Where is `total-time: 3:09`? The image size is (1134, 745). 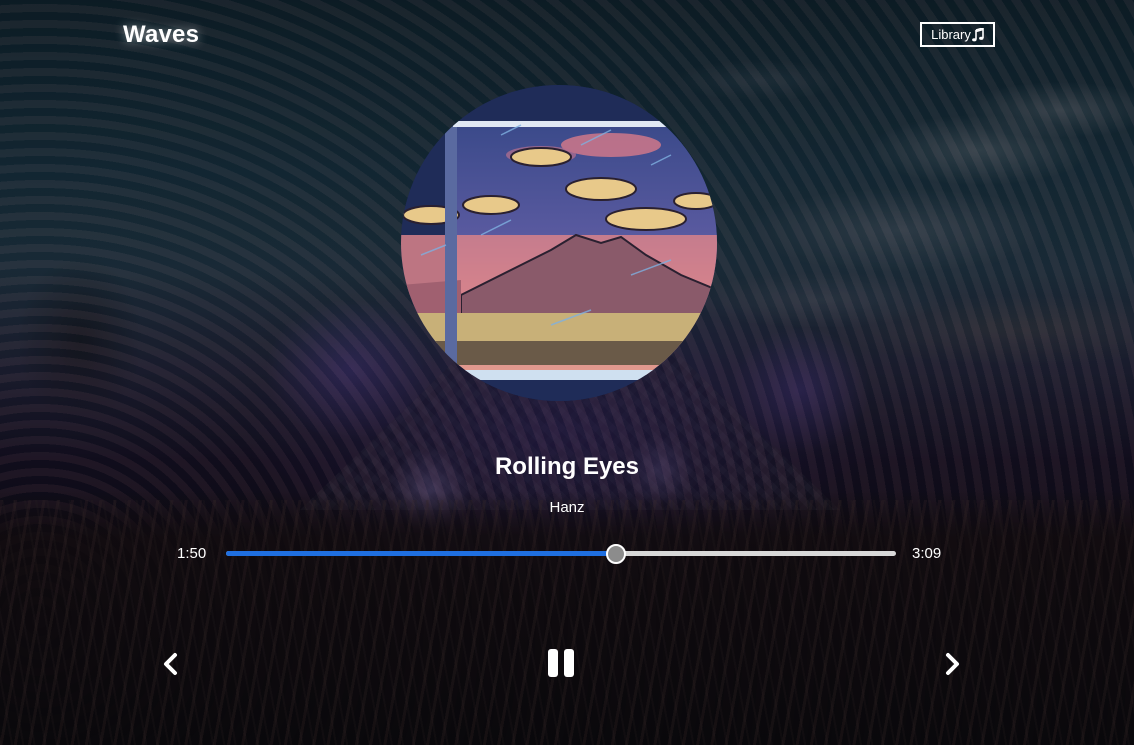 total-time: 3:09 is located at coordinates (927, 553).